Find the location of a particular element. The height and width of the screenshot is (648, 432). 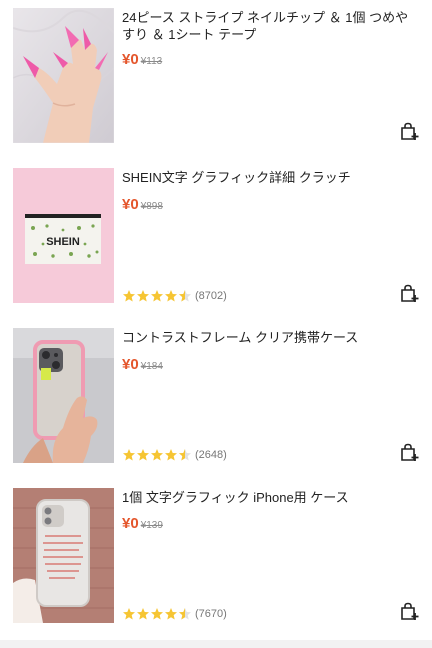

clutch-print-text: SHEIN is located at coordinates (63, 242).